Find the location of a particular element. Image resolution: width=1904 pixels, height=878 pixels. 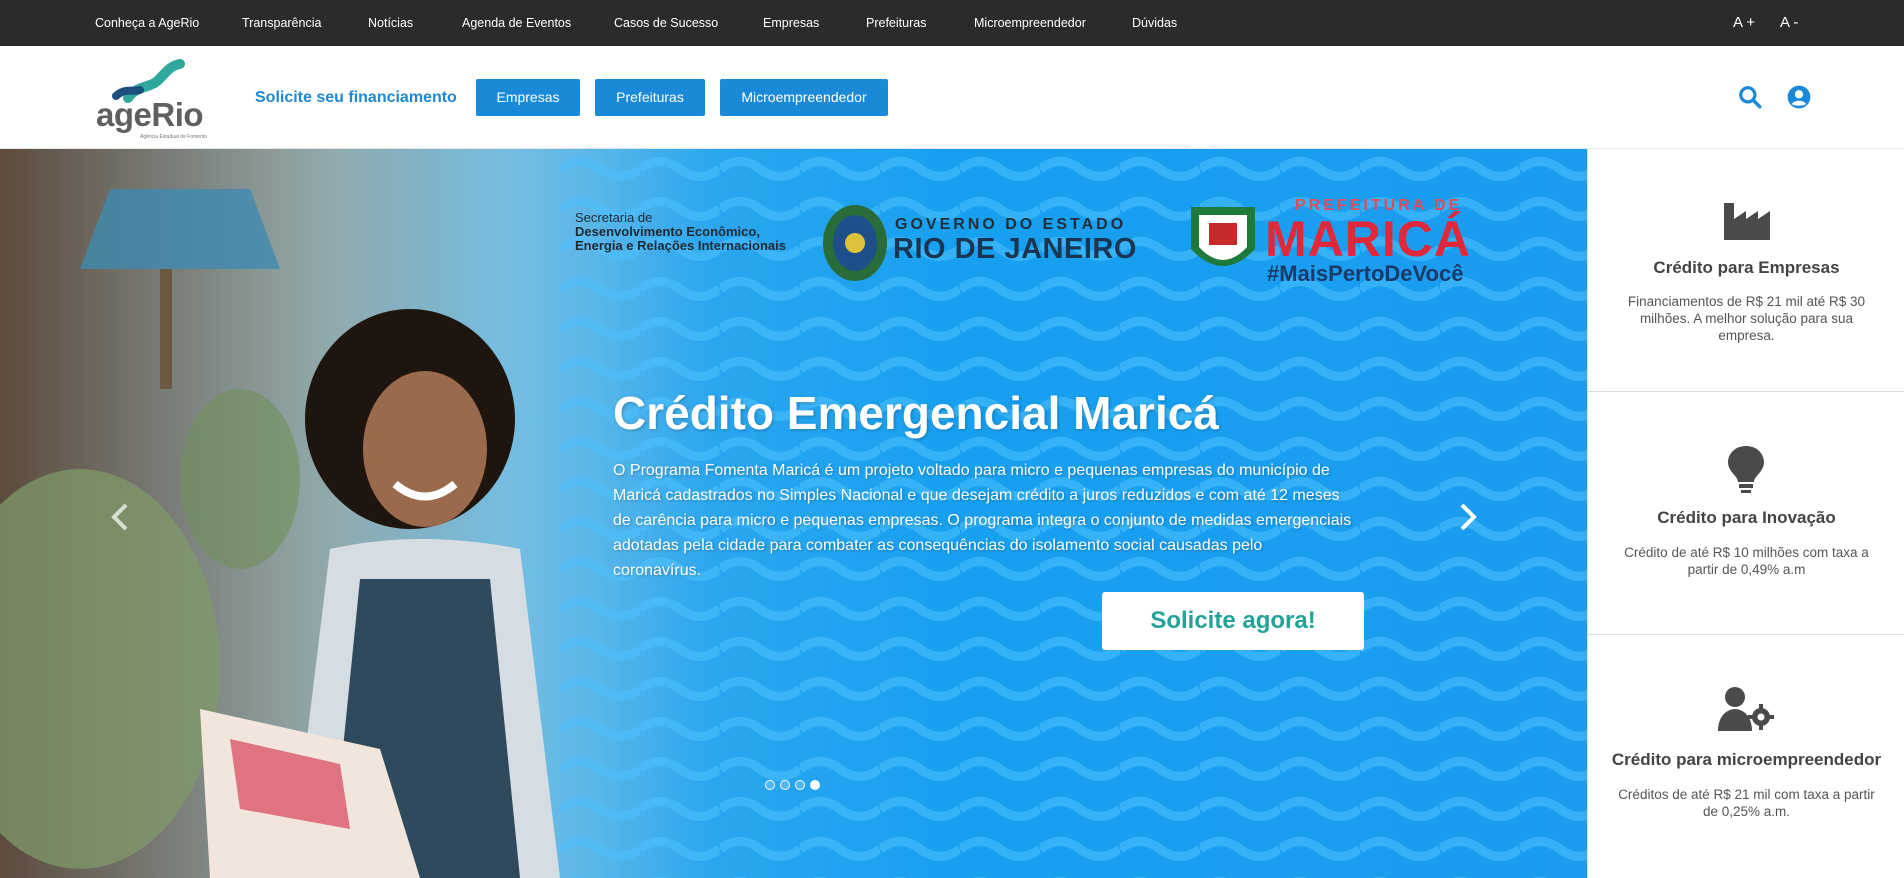

rio-state-coat-of-arms-icon is located at coordinates (855, 243).